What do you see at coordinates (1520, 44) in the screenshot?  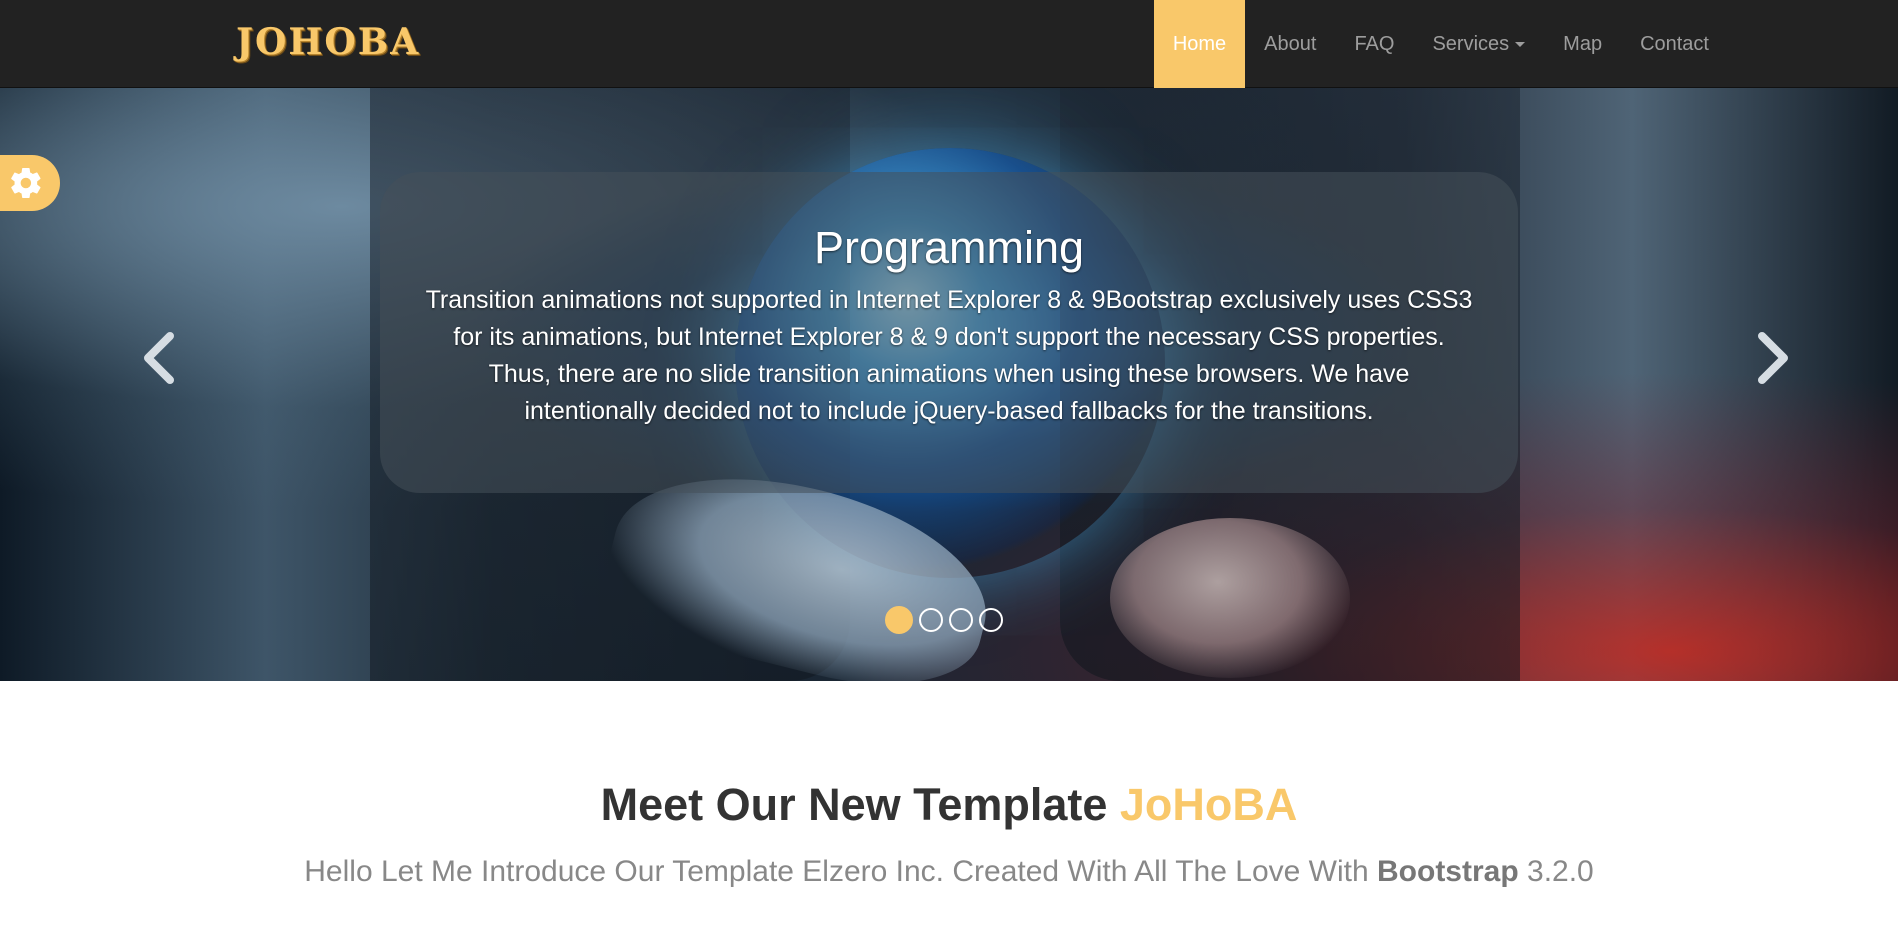 I see `caret-down-icon` at bounding box center [1520, 44].